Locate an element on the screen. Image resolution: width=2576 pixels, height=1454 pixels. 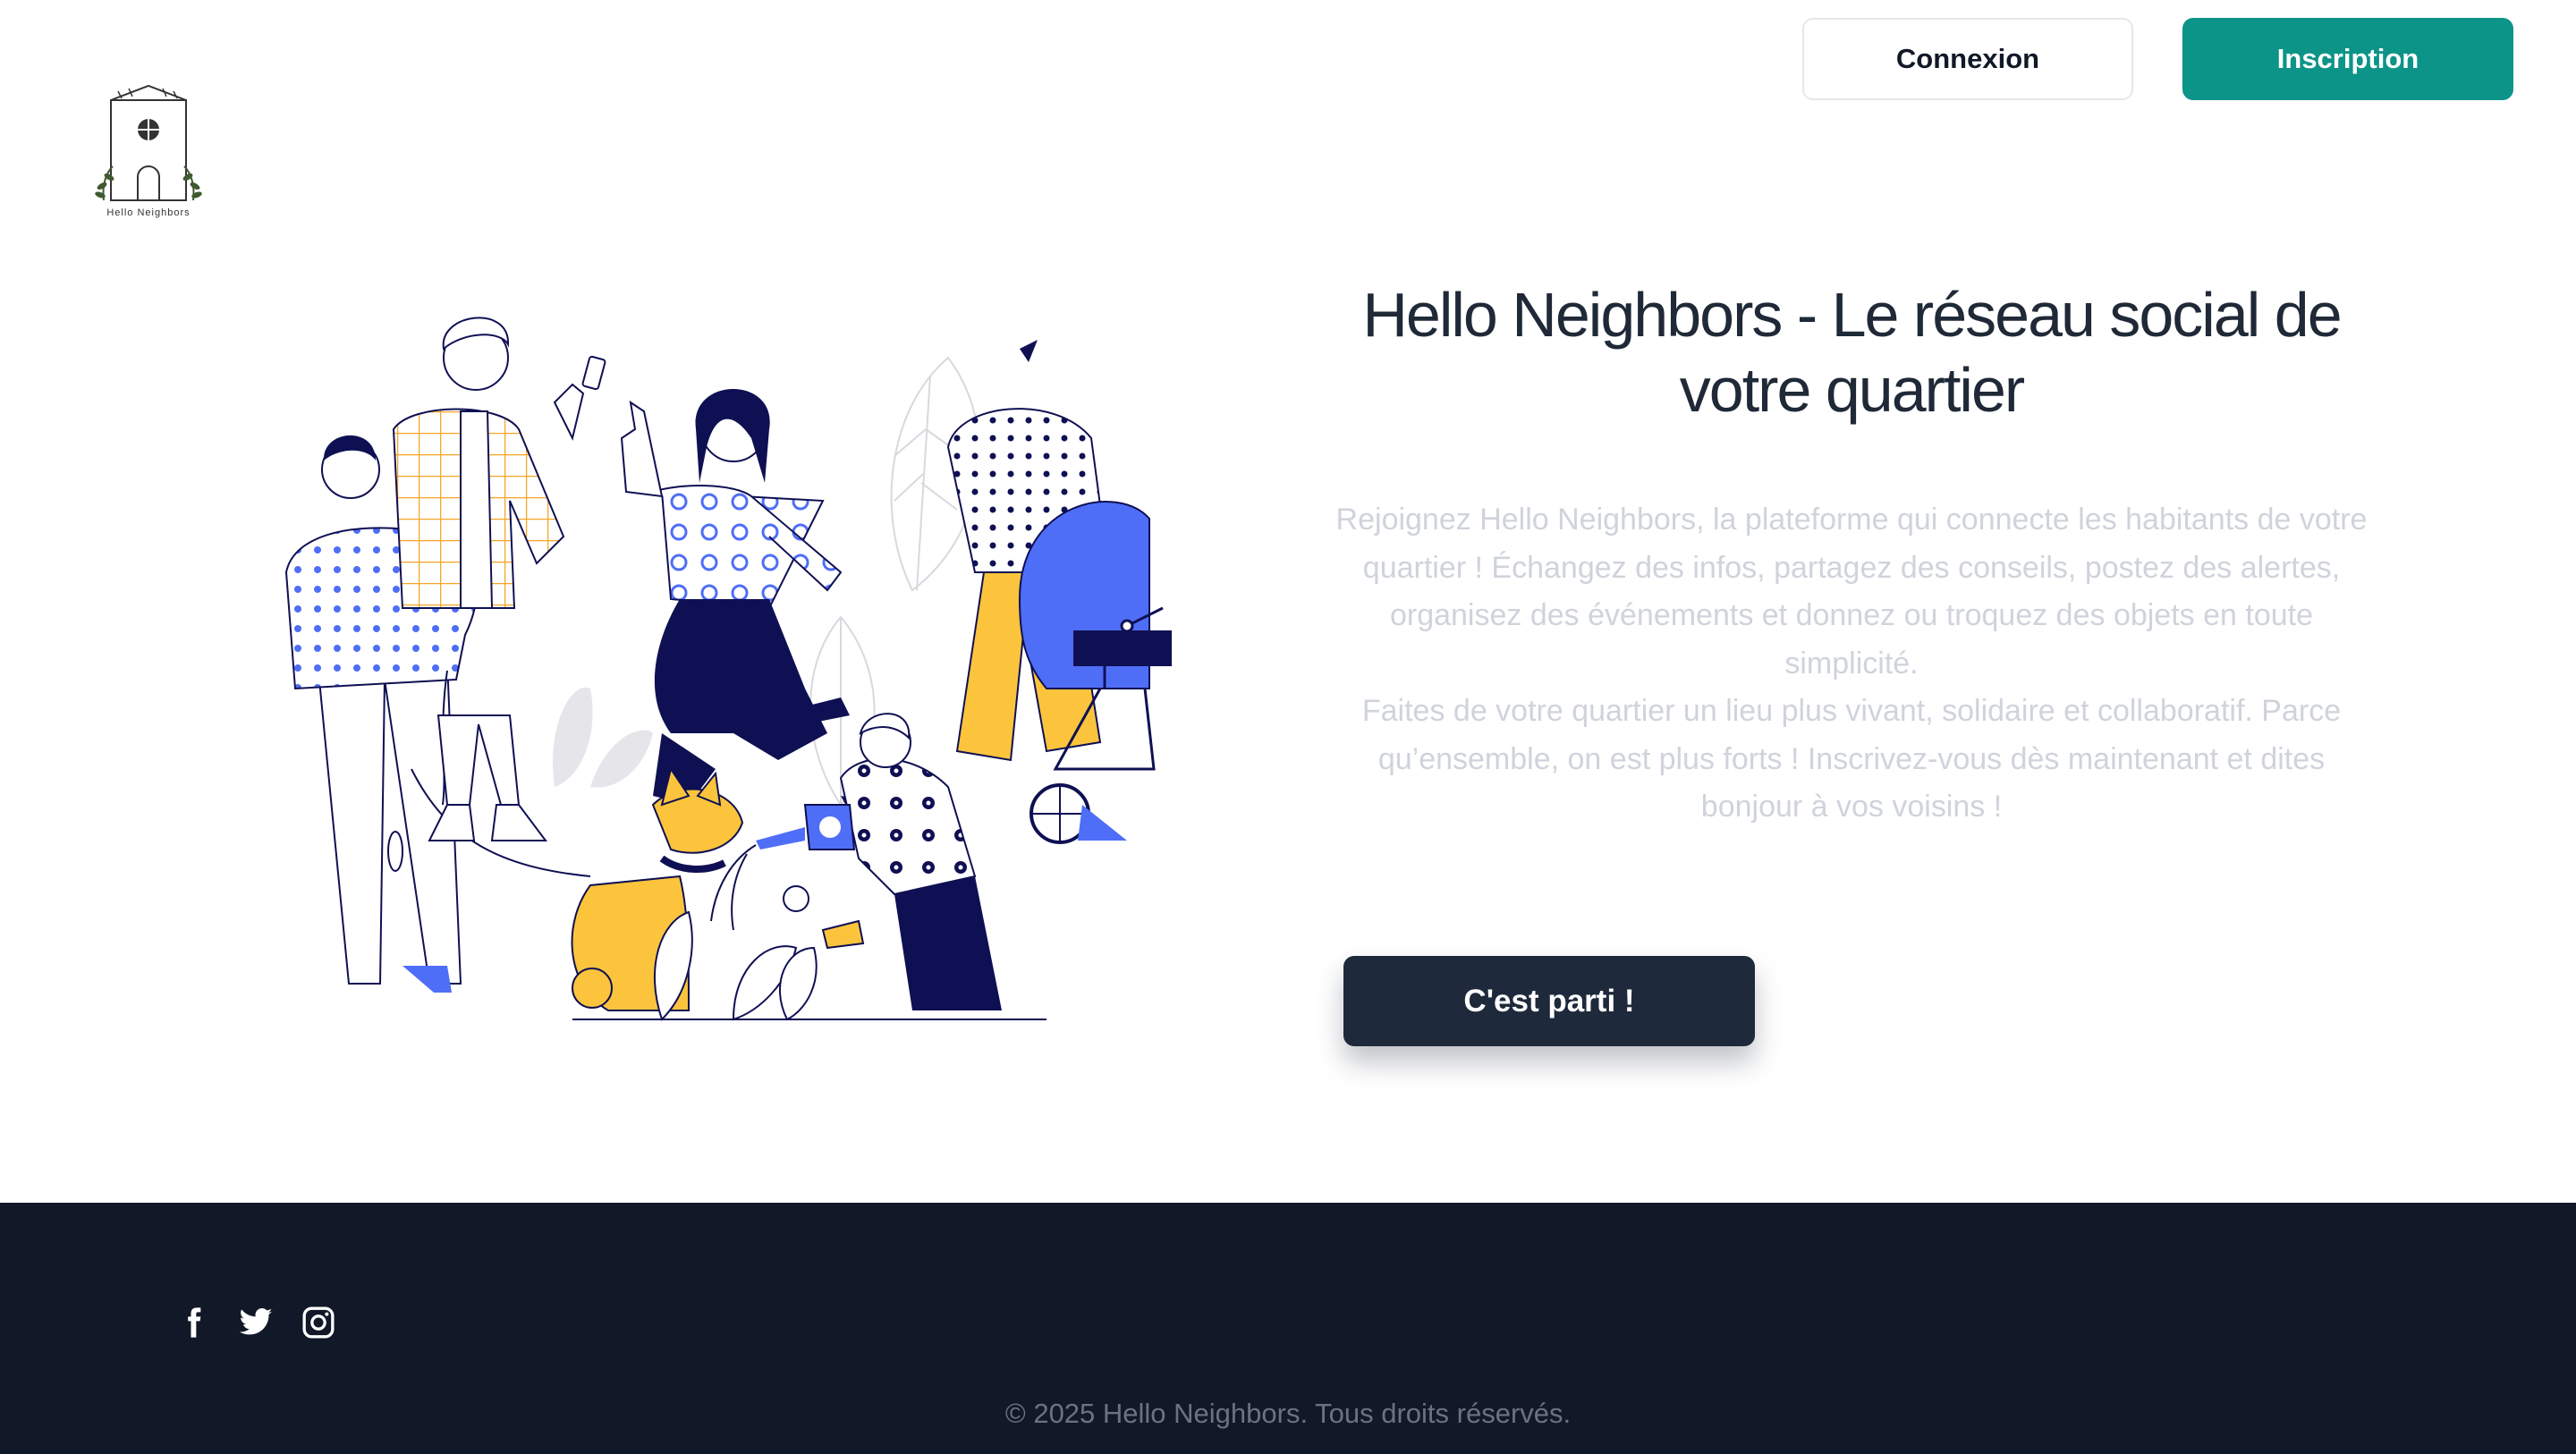
facebook-icon is located at coordinates (193, 1322).